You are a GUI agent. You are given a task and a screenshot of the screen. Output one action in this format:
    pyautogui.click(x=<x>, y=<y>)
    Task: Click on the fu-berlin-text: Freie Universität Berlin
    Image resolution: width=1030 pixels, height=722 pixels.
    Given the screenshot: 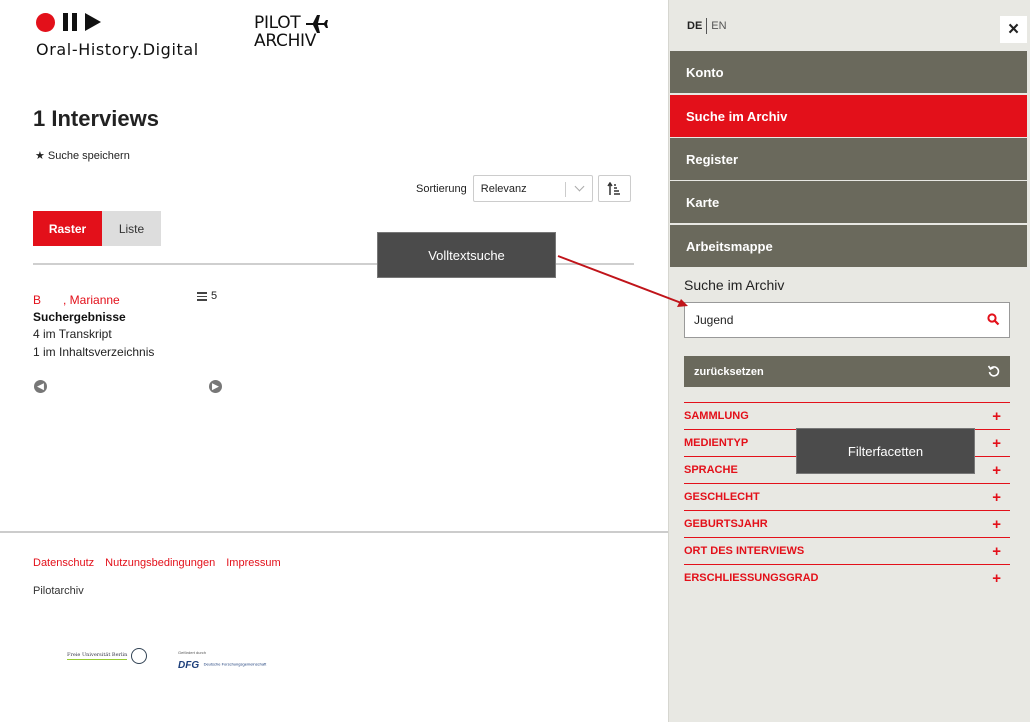 What is the action you would take?
    pyautogui.click(x=97, y=656)
    